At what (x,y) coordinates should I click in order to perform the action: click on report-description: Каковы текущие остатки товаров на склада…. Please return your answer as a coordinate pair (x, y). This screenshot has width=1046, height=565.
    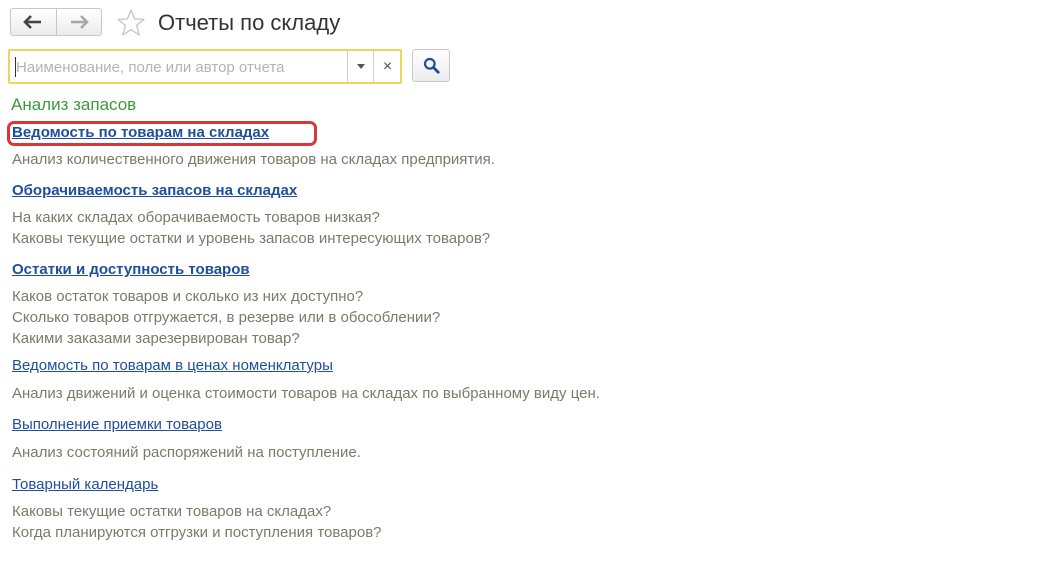
    Looking at the image, I should click on (197, 522).